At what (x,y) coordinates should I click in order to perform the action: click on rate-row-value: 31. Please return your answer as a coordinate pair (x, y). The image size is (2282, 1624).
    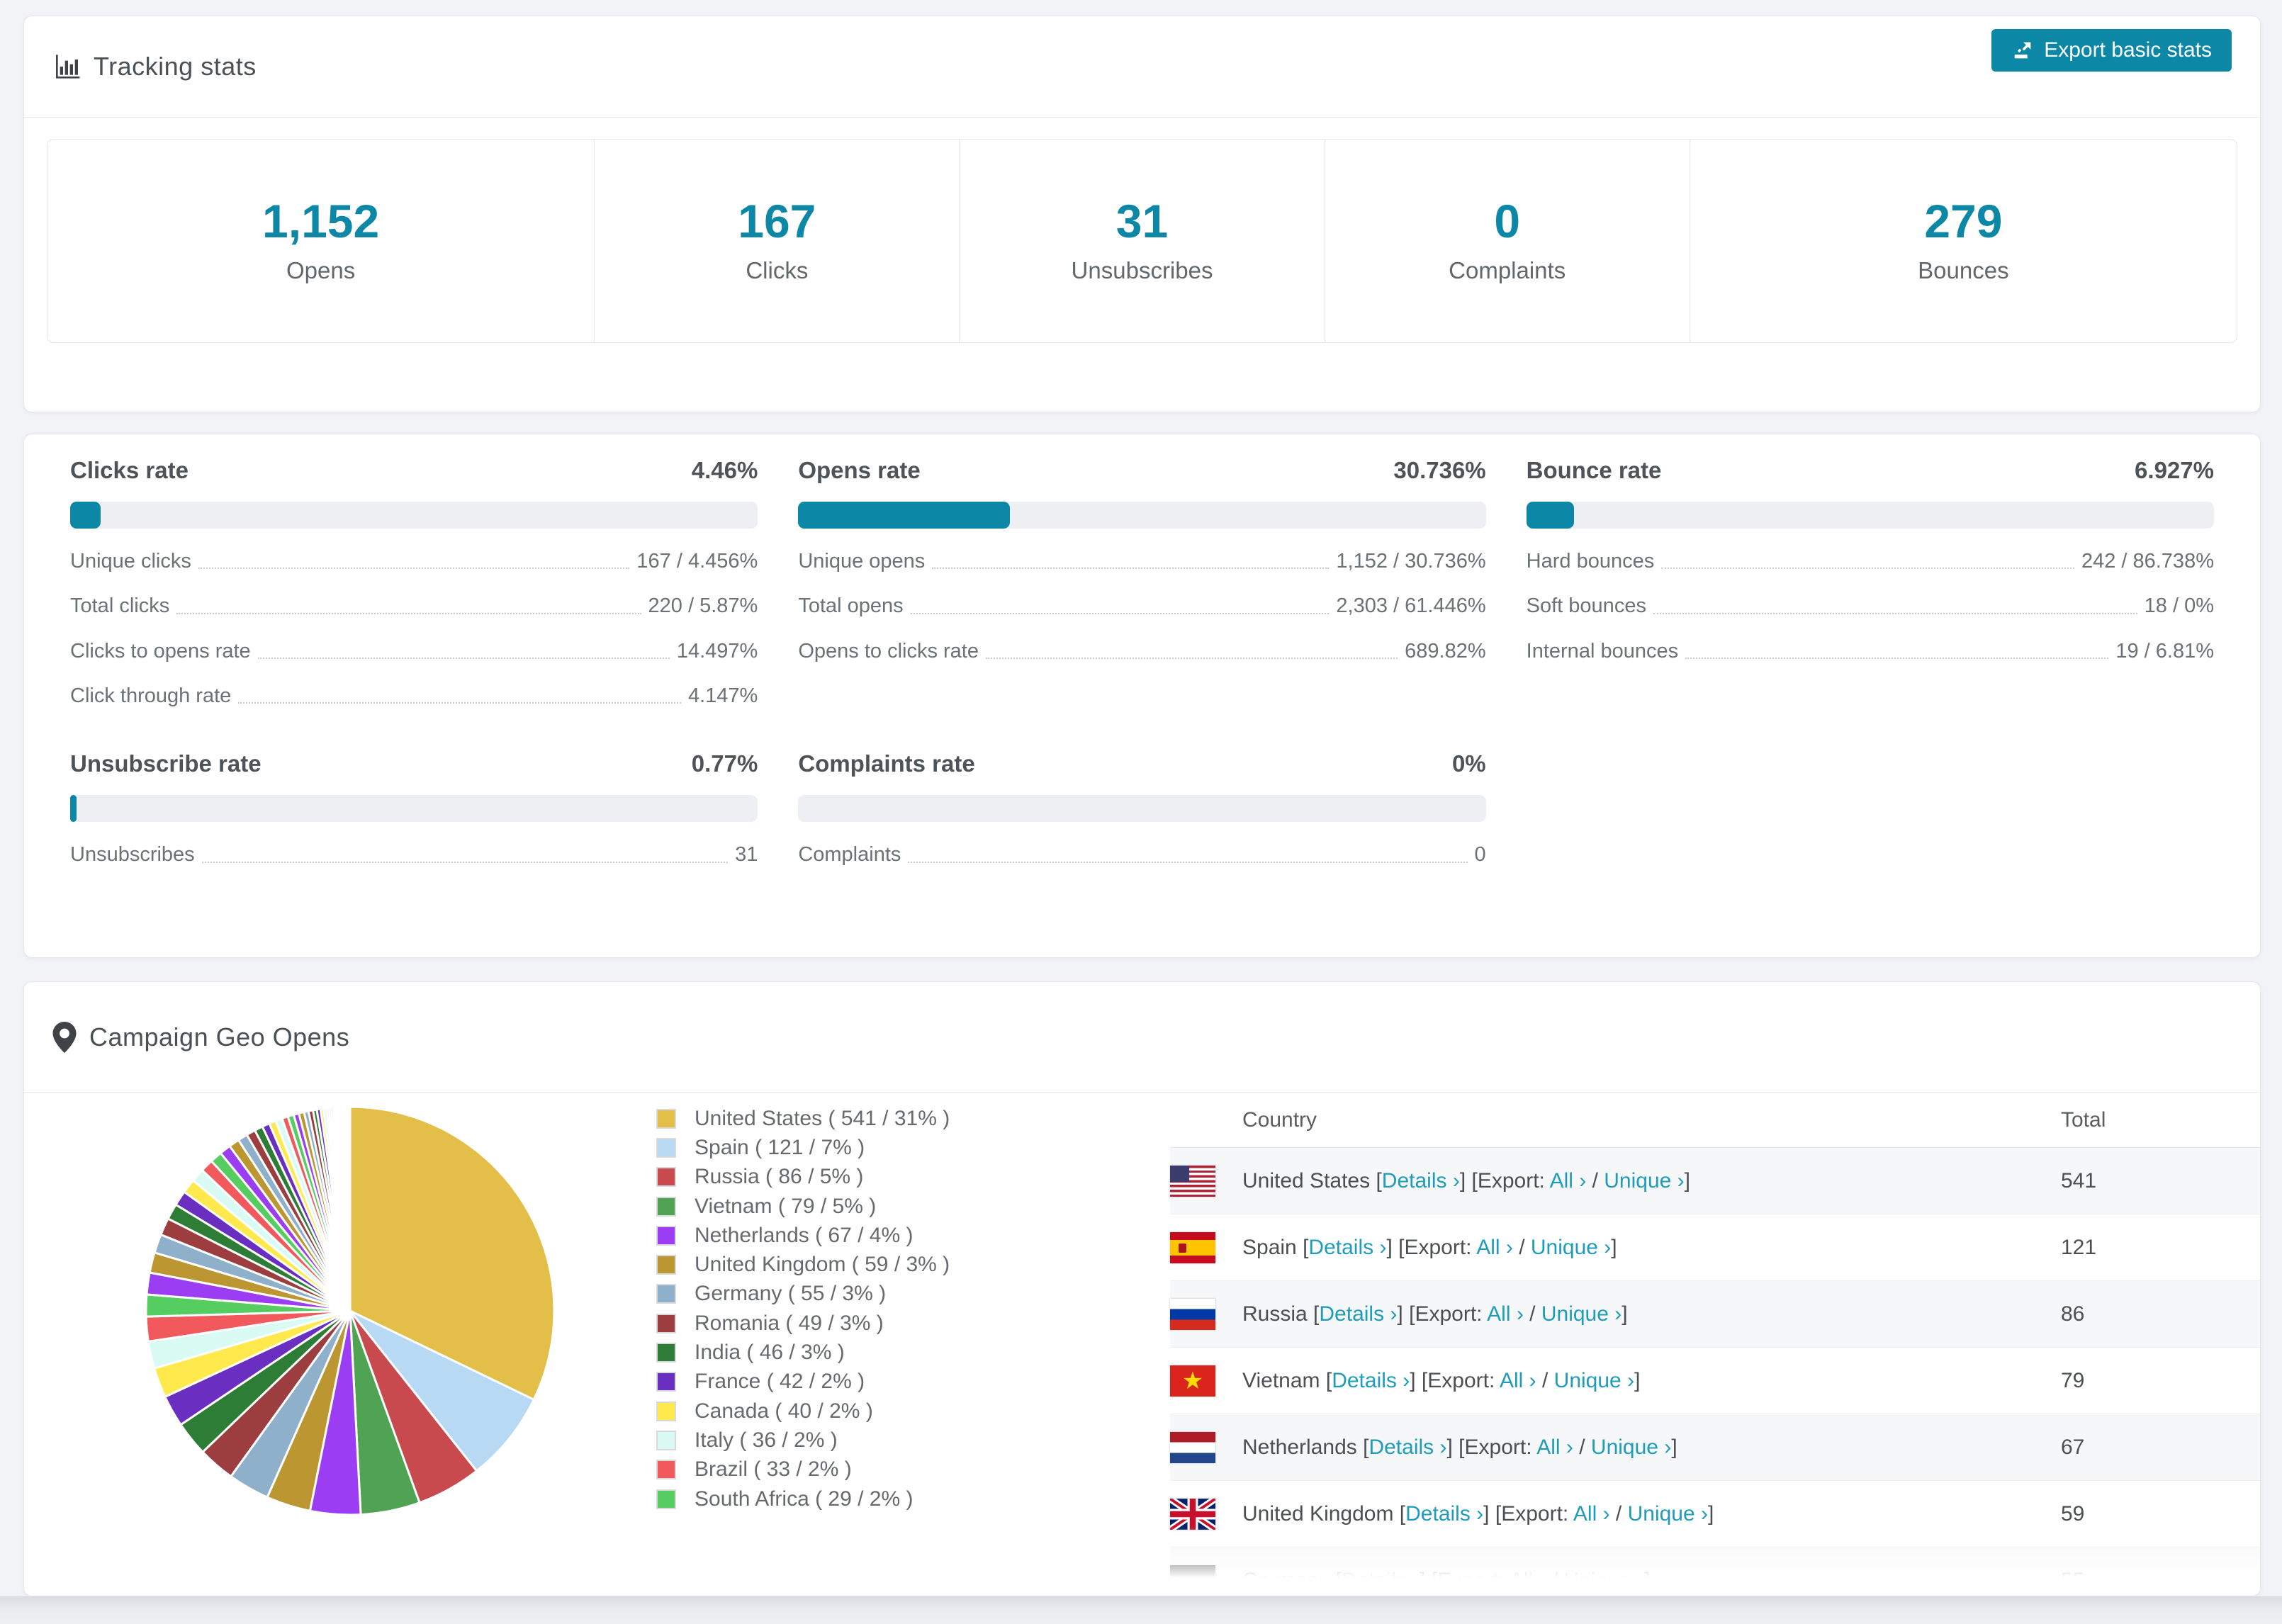
    Looking at the image, I should click on (747, 855).